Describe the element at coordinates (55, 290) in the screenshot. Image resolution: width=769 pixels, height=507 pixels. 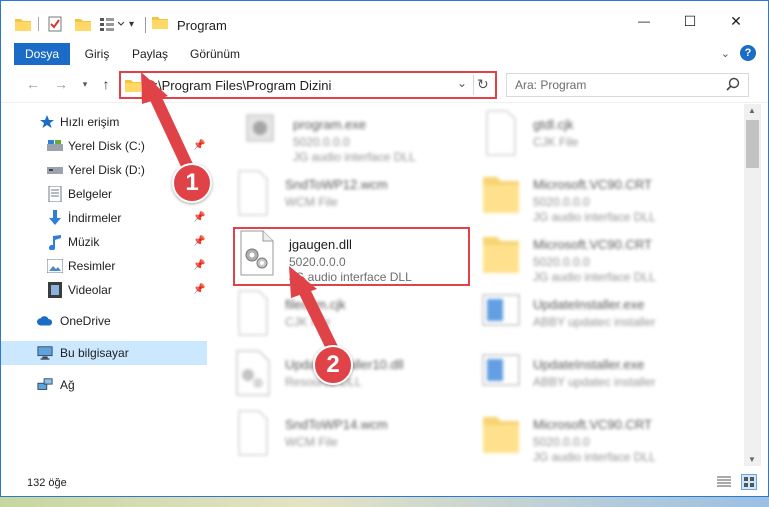
I see `video-icon` at that location.